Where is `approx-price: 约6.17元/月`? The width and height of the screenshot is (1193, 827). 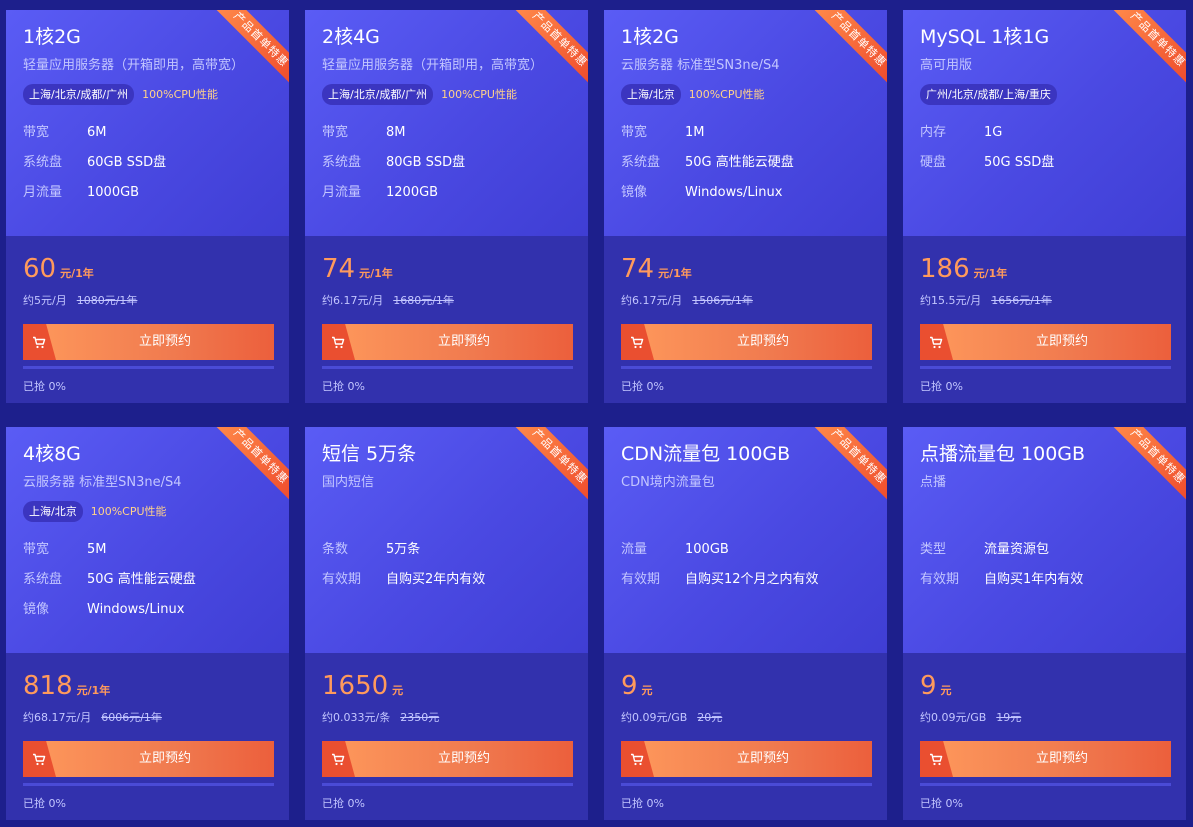 approx-price: 约6.17元/月 is located at coordinates (652, 300).